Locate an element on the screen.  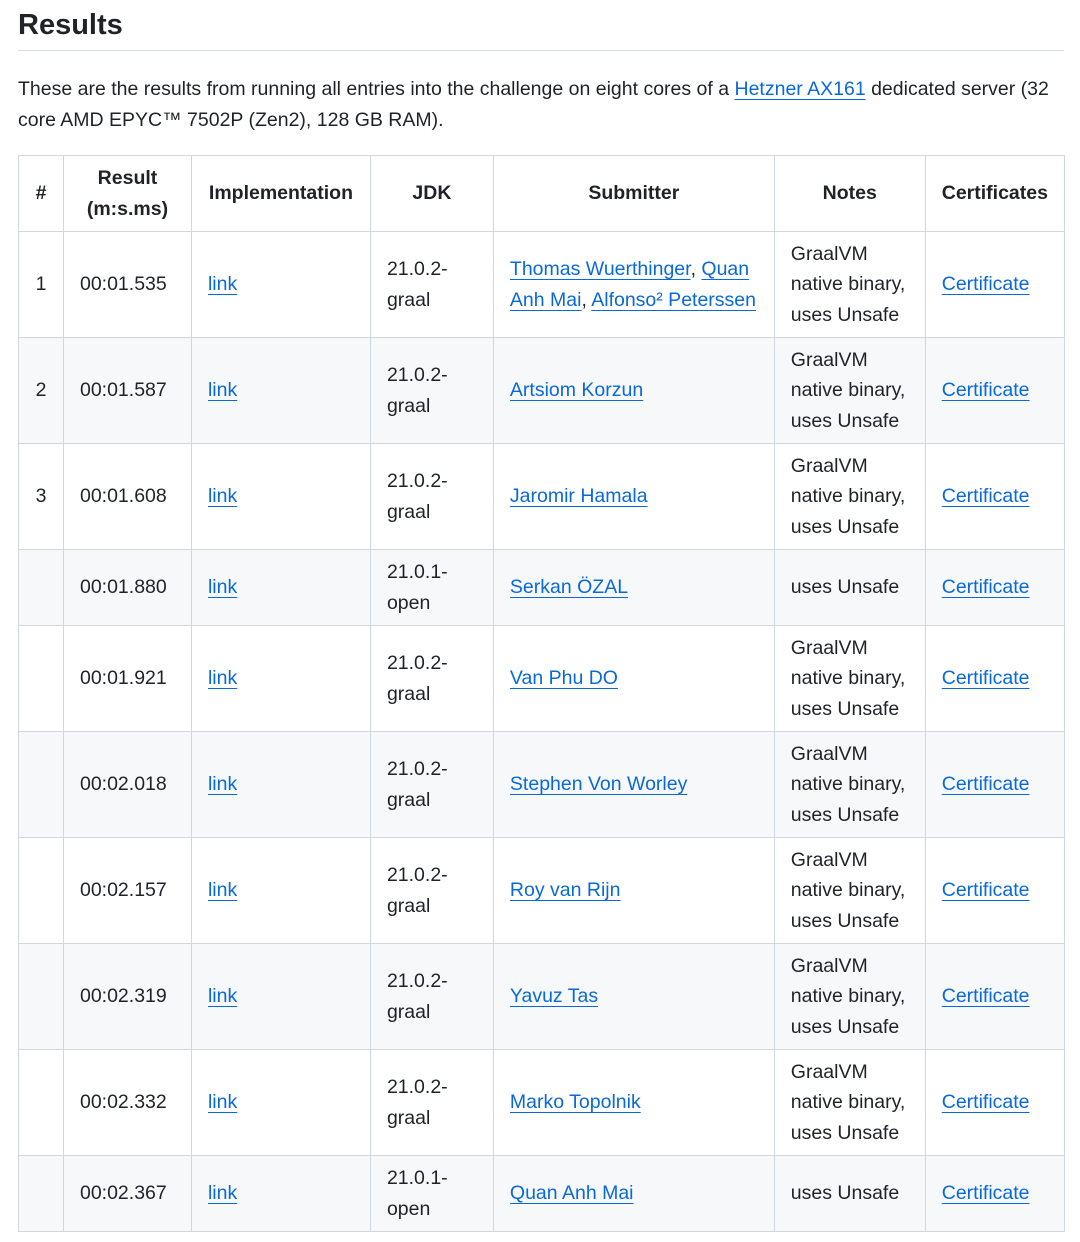
result-time: 00:01.535 is located at coordinates (123, 284).